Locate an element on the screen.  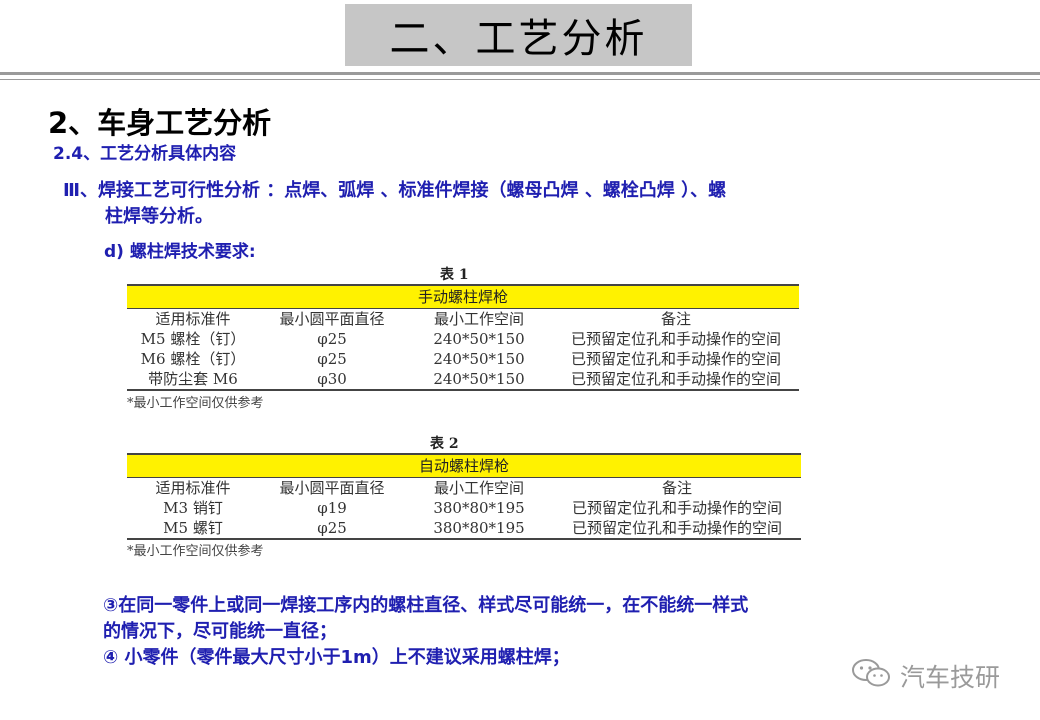
table-row: M5 螺钉 φ25 380*80*195 已预留定位孔和手动操作的空间 is located at coordinates (464, 529).